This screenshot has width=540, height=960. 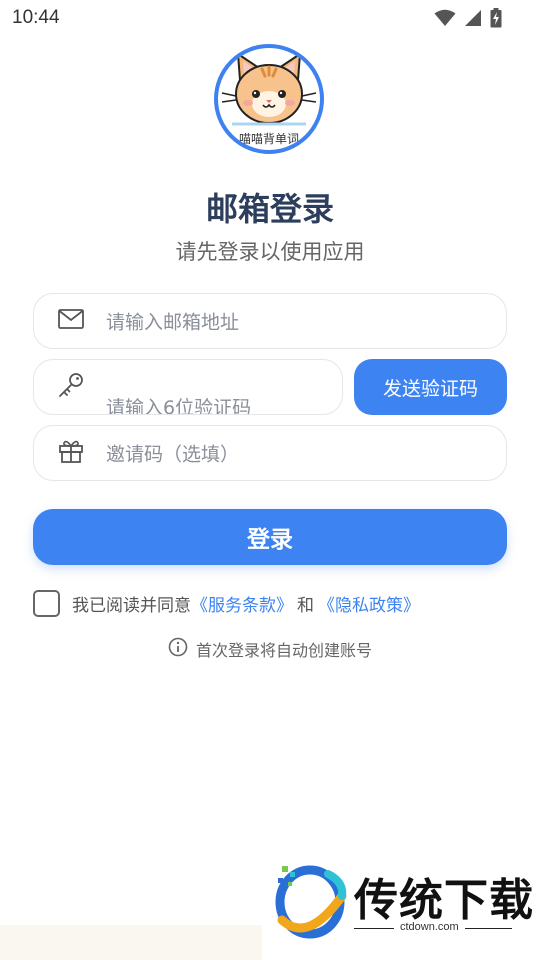 What do you see at coordinates (188, 387) in the screenshot?
I see `verification-code-field: 请输入6位验证码` at bounding box center [188, 387].